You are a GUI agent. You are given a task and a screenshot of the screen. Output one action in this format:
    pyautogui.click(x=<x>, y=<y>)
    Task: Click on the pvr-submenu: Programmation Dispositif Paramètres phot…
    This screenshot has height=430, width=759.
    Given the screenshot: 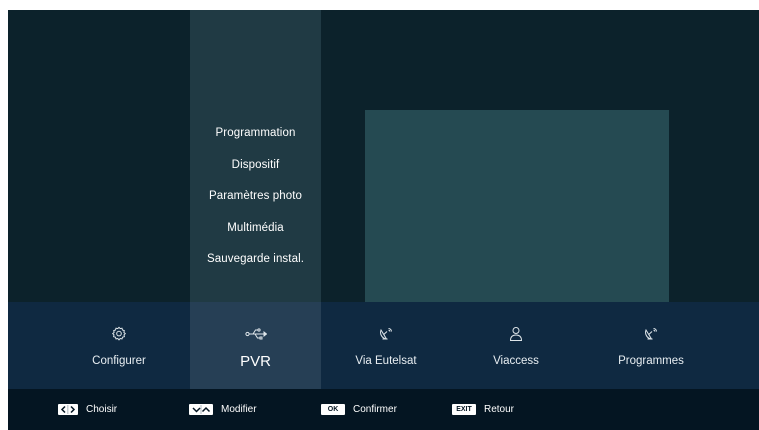 What is the action you would take?
    pyautogui.click(x=255, y=156)
    